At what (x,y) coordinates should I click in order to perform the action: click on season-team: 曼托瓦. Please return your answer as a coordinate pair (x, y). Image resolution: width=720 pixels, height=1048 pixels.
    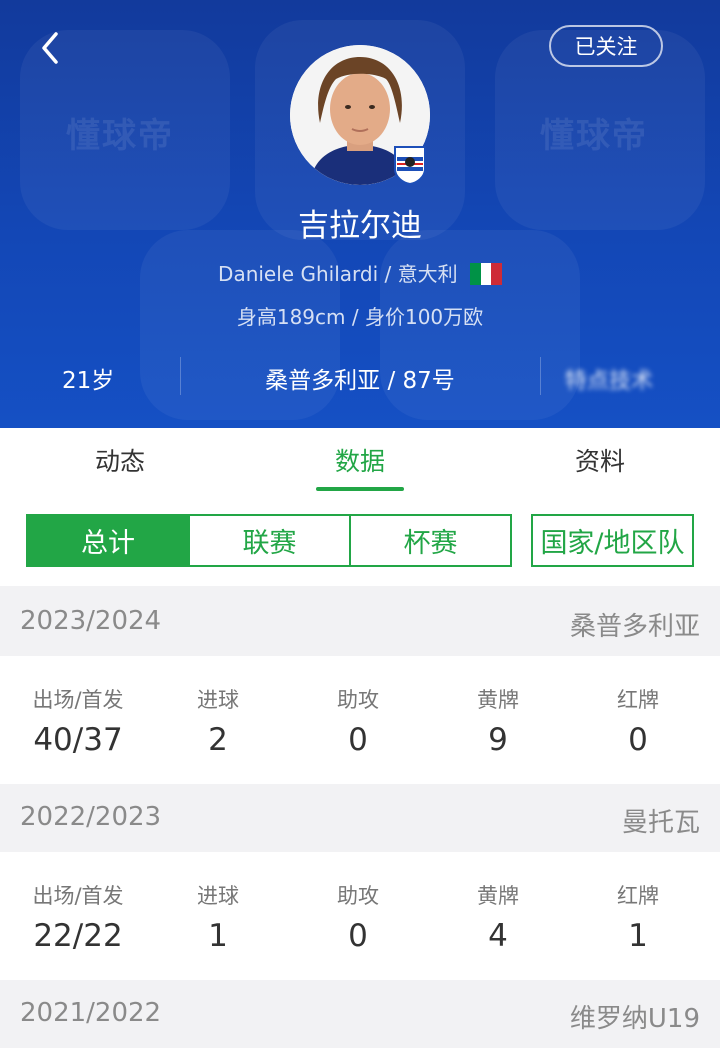
    Looking at the image, I should click on (660, 823).